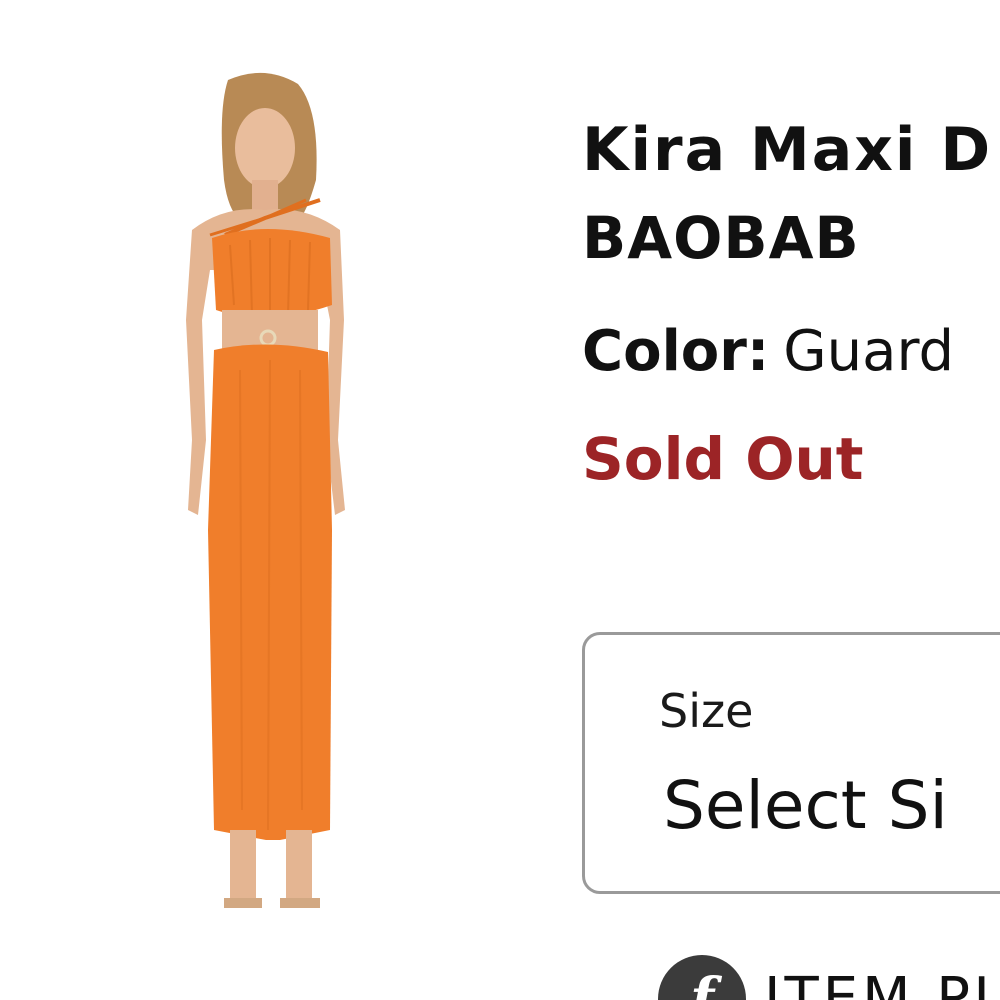 This screenshot has width=1000, height=1000. What do you see at coordinates (791, 763) in the screenshot?
I see `size-select: Size Select Si` at bounding box center [791, 763].